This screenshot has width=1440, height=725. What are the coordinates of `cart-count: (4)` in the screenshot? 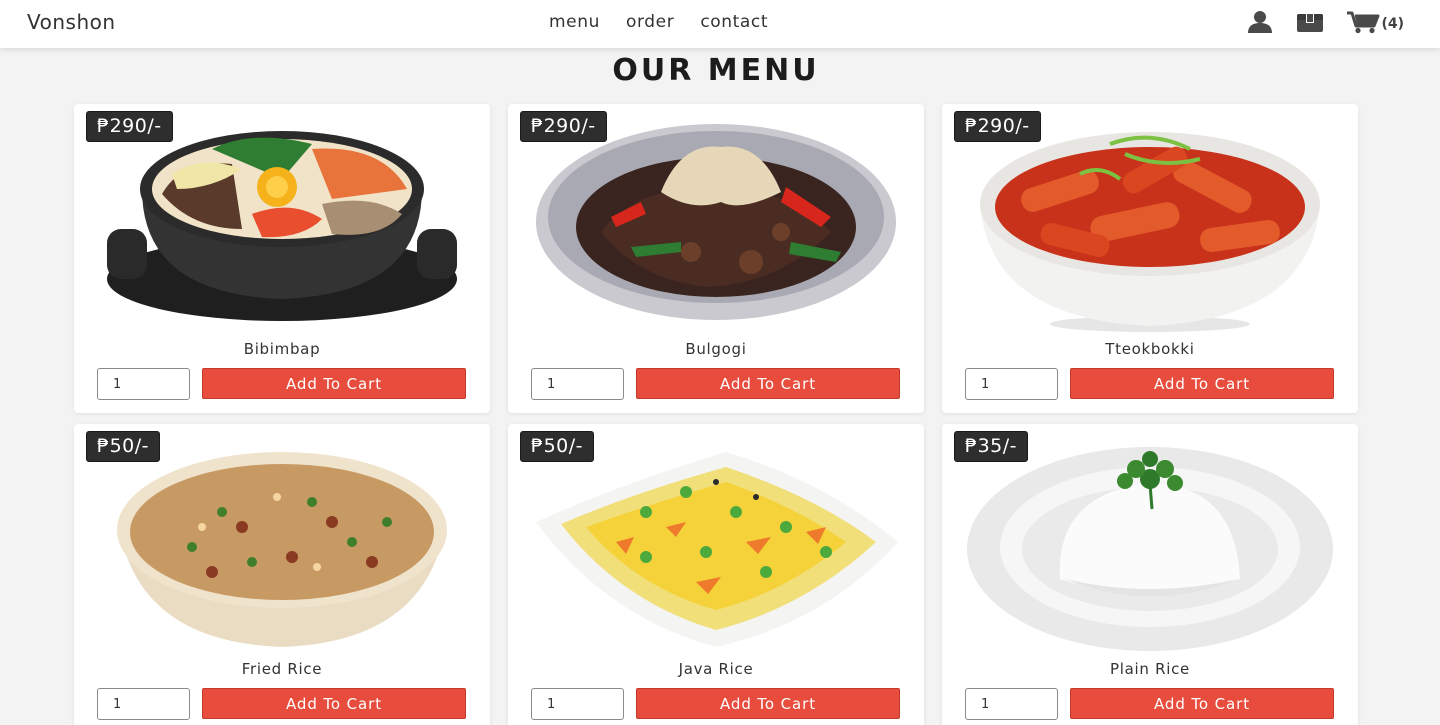 It's located at (1392, 24).